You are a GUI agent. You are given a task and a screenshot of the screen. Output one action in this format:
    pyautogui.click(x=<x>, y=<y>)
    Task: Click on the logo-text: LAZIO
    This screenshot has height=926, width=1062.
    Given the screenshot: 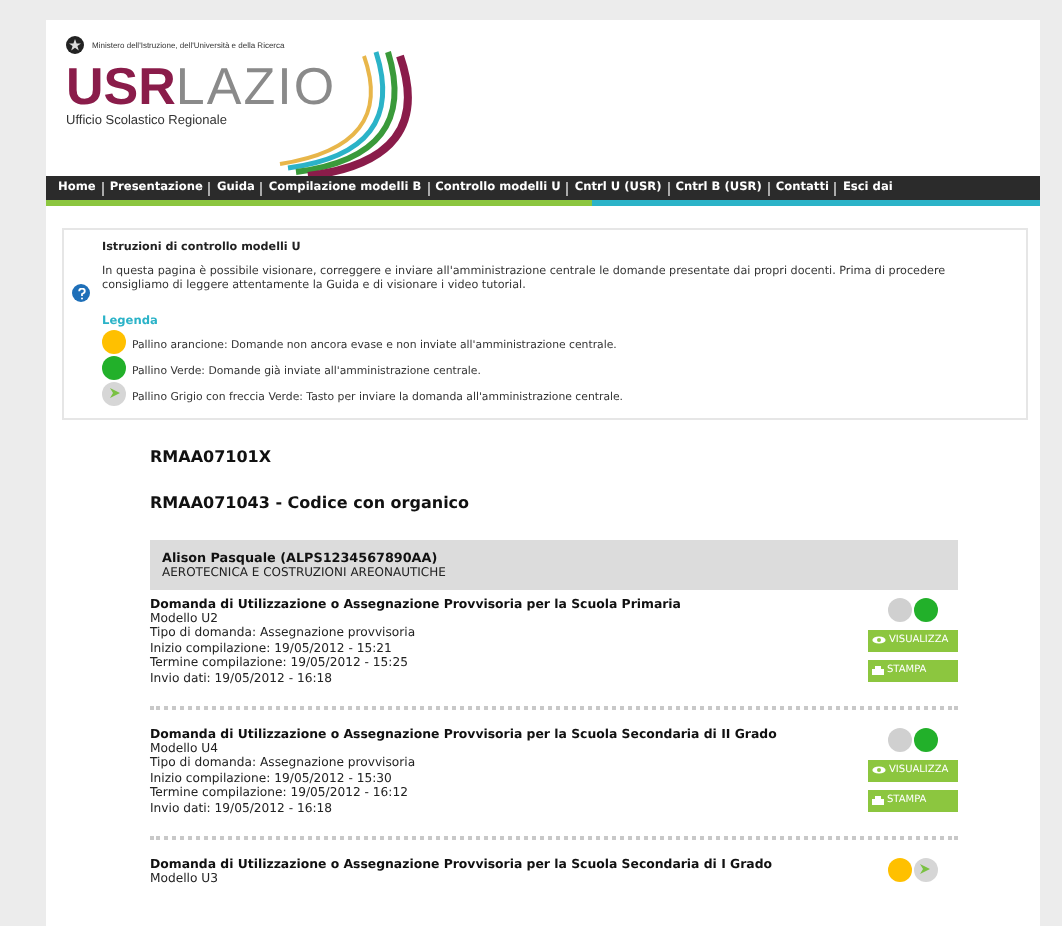 What is the action you would take?
    pyautogui.click(x=256, y=86)
    